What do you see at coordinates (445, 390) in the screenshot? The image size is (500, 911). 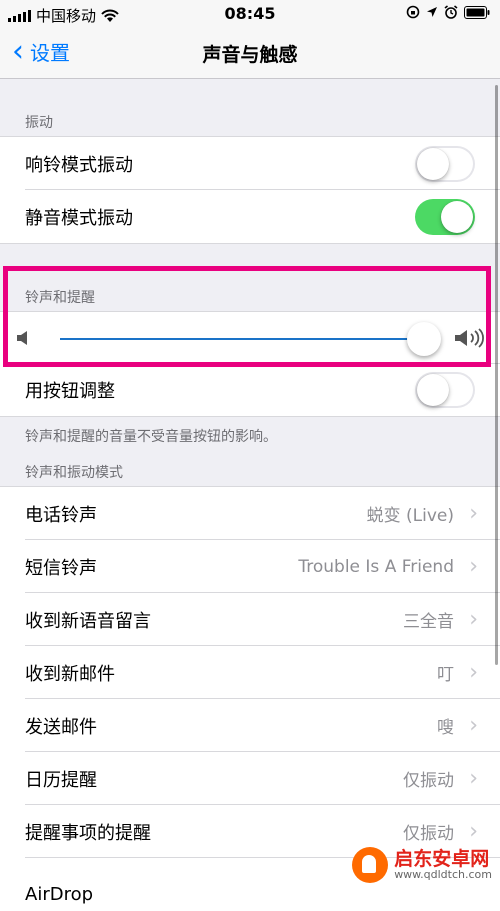 I see `change-with-buttons-switch` at bounding box center [445, 390].